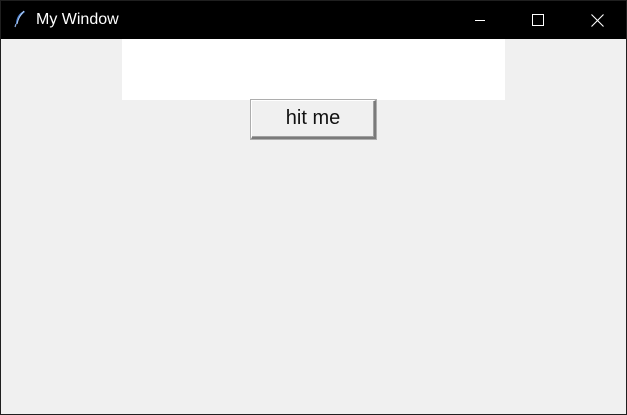 This screenshot has height=415, width=627. What do you see at coordinates (20, 19) in the screenshot?
I see `feather-icon` at bounding box center [20, 19].